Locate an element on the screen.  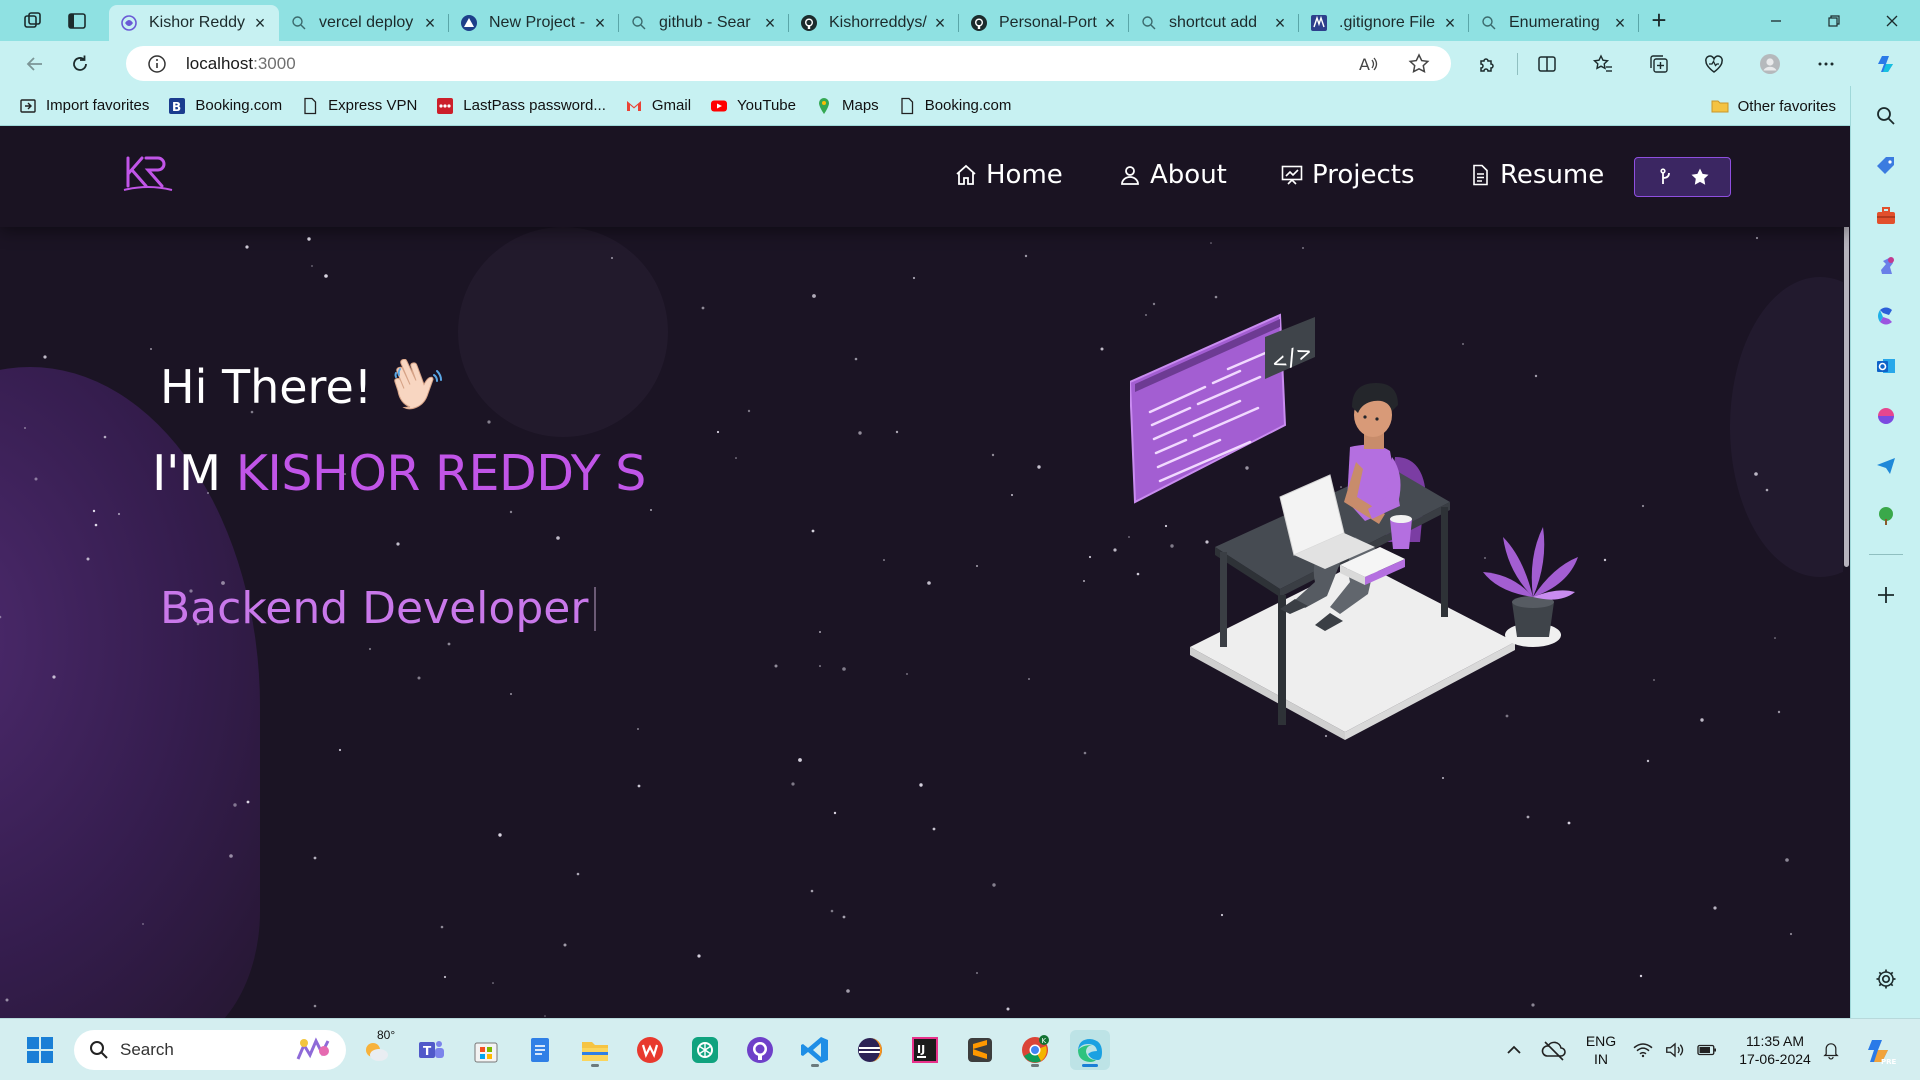
tab-9: Enumerating × is located at coordinates (1554, 23).